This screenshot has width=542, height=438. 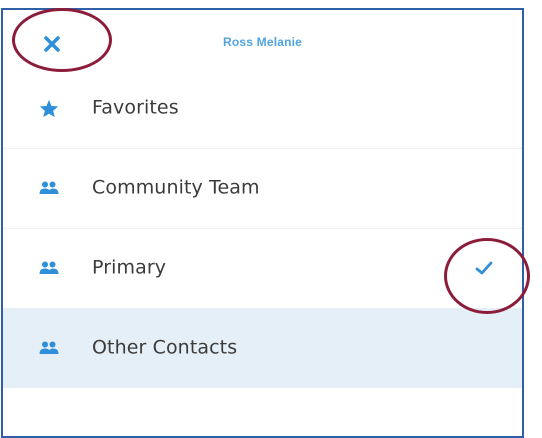 What do you see at coordinates (129, 267) in the screenshot?
I see `group-item-label: Primary` at bounding box center [129, 267].